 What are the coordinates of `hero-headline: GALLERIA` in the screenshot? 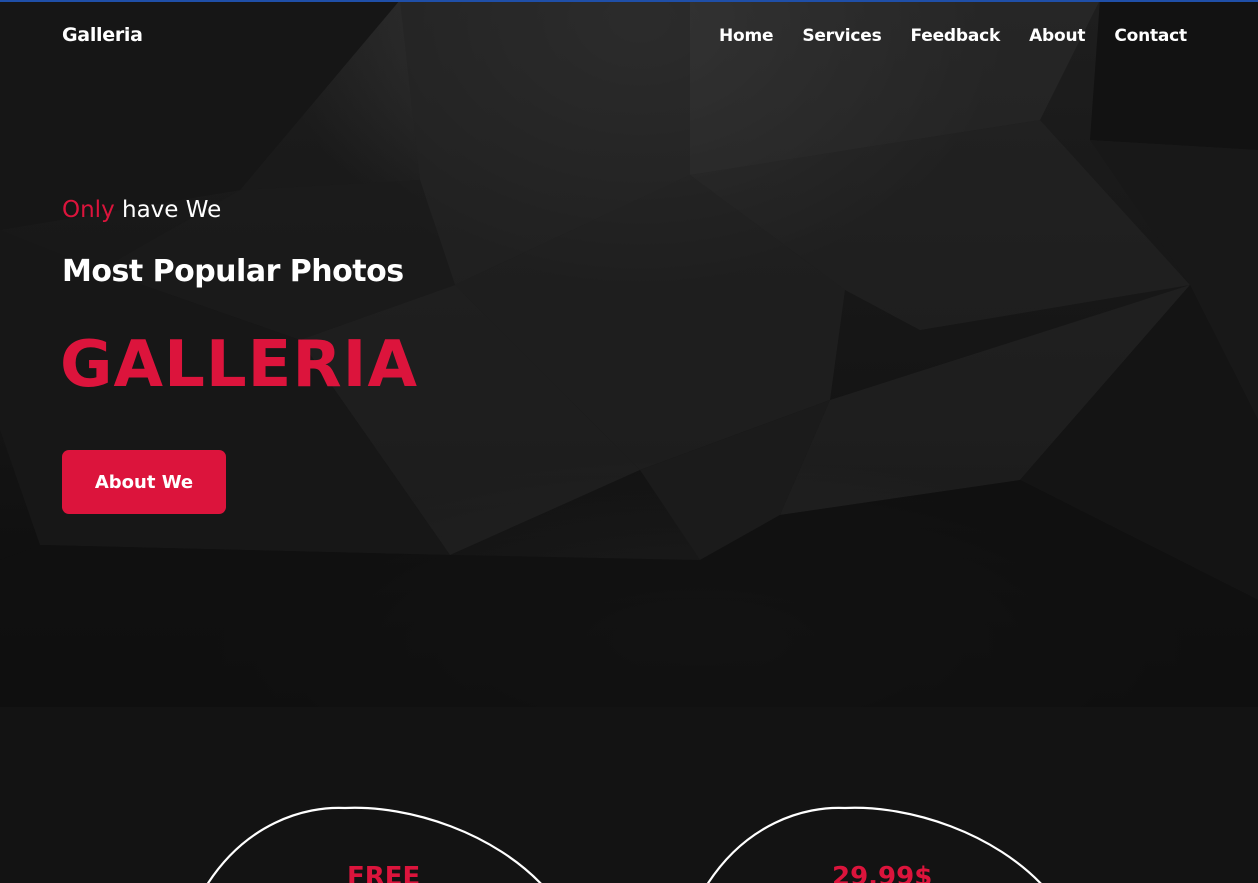 It's located at (239, 365).